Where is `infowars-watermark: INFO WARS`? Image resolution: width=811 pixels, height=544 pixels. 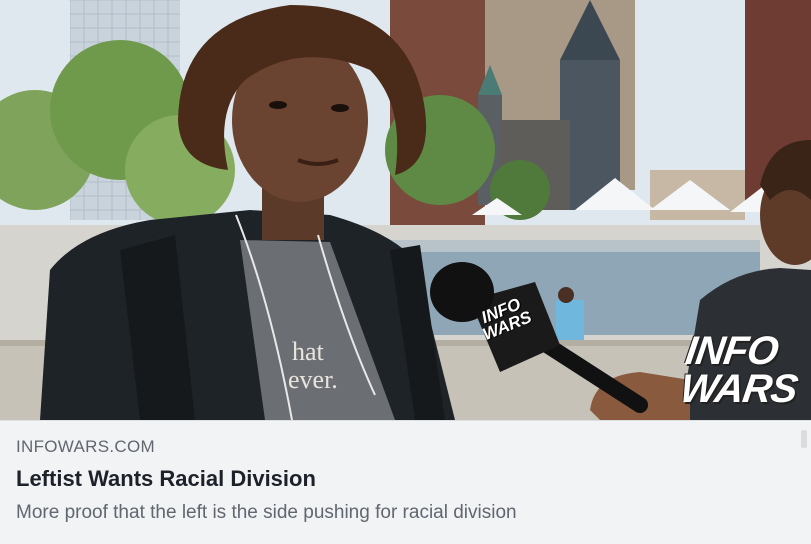 infowars-watermark: INFO WARS is located at coordinates (738, 370).